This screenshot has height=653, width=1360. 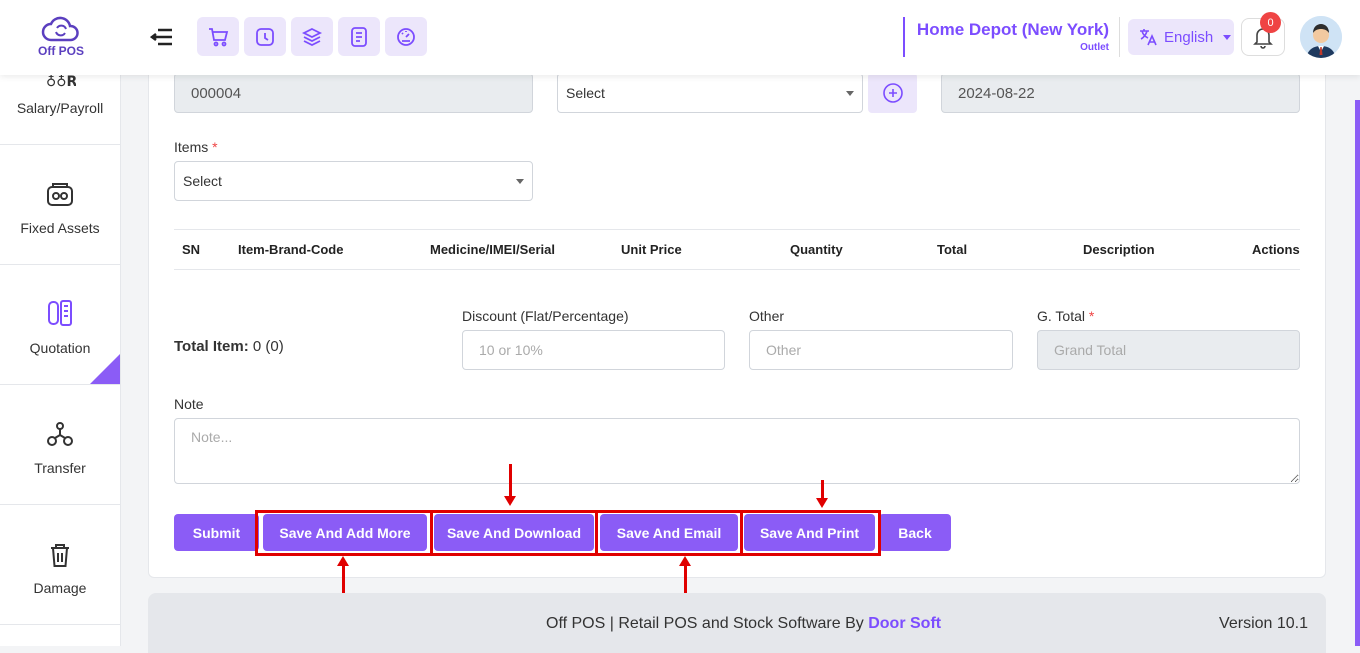 I want to click on save-and-email-button: Save And Email, so click(x=669, y=532).